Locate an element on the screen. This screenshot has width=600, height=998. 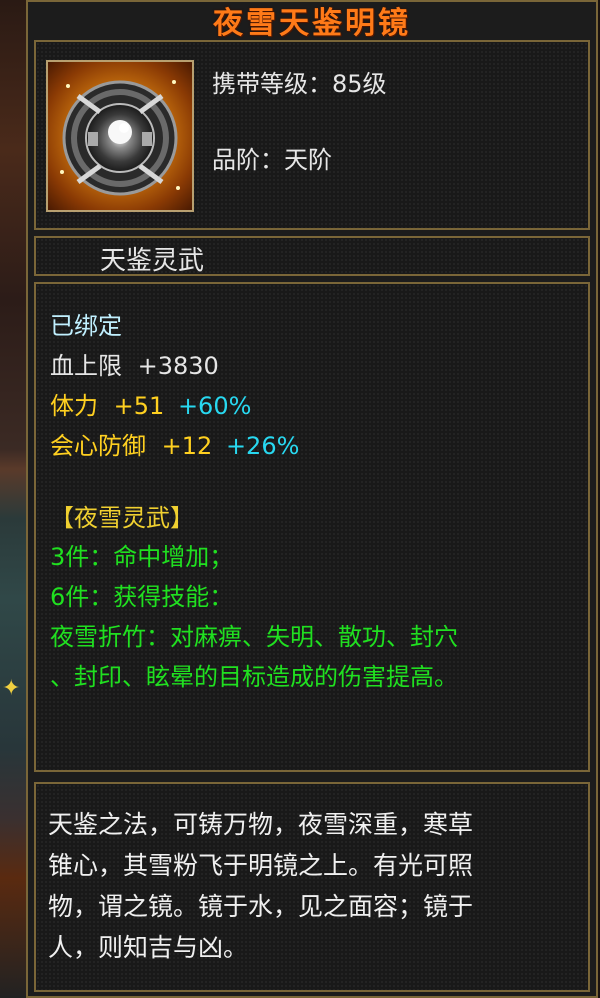
set-name: 【夜雪灵武】 is located at coordinates (122, 518).